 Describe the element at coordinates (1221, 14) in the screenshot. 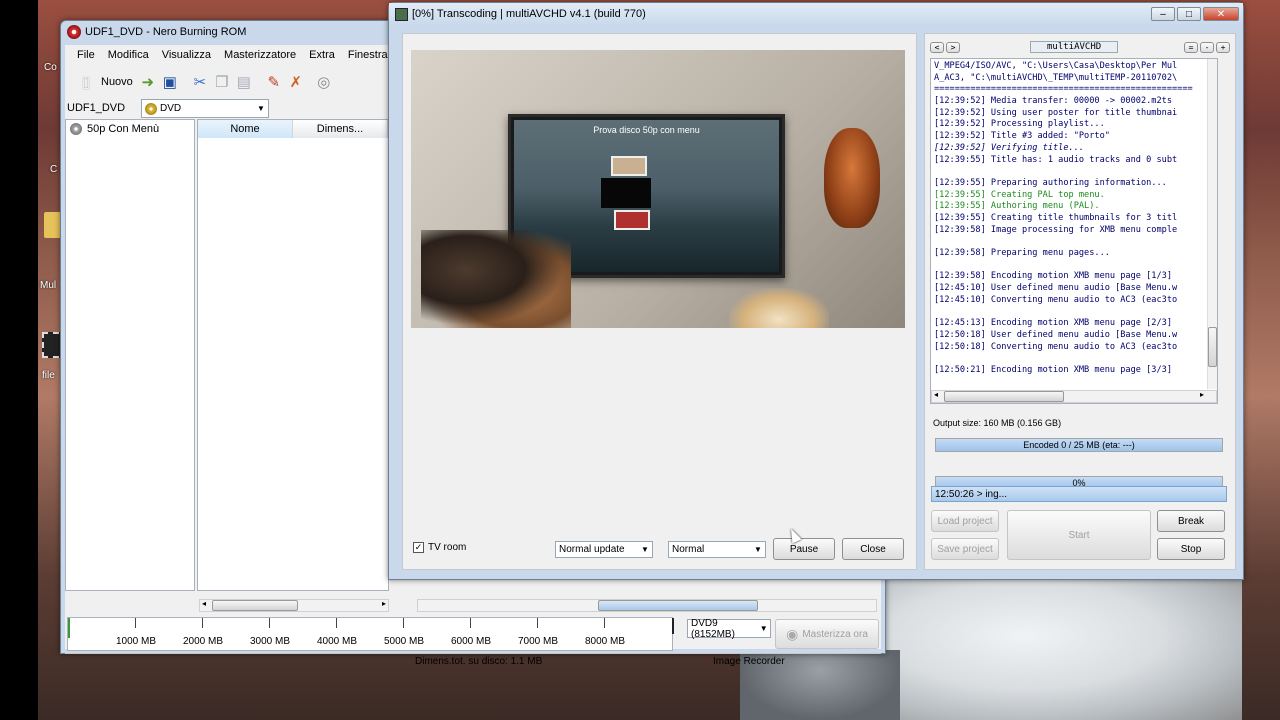

I see `close-icon: ✕` at that location.